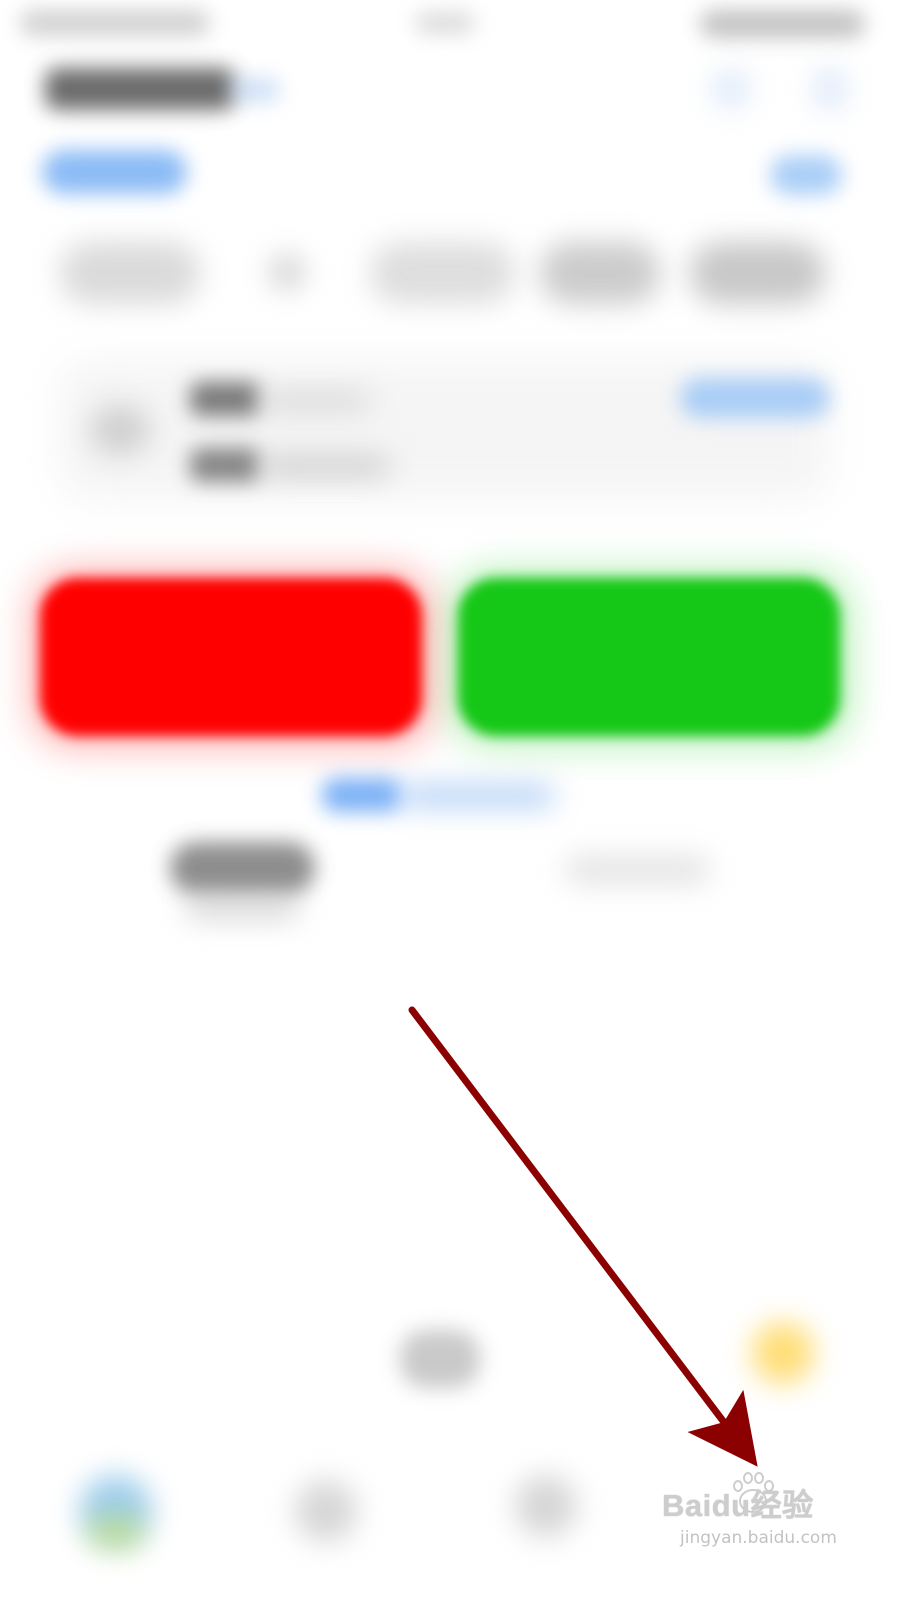 The width and height of the screenshot is (900, 1600). What do you see at coordinates (755, 398) in the screenshot?
I see `card-action-button` at bounding box center [755, 398].